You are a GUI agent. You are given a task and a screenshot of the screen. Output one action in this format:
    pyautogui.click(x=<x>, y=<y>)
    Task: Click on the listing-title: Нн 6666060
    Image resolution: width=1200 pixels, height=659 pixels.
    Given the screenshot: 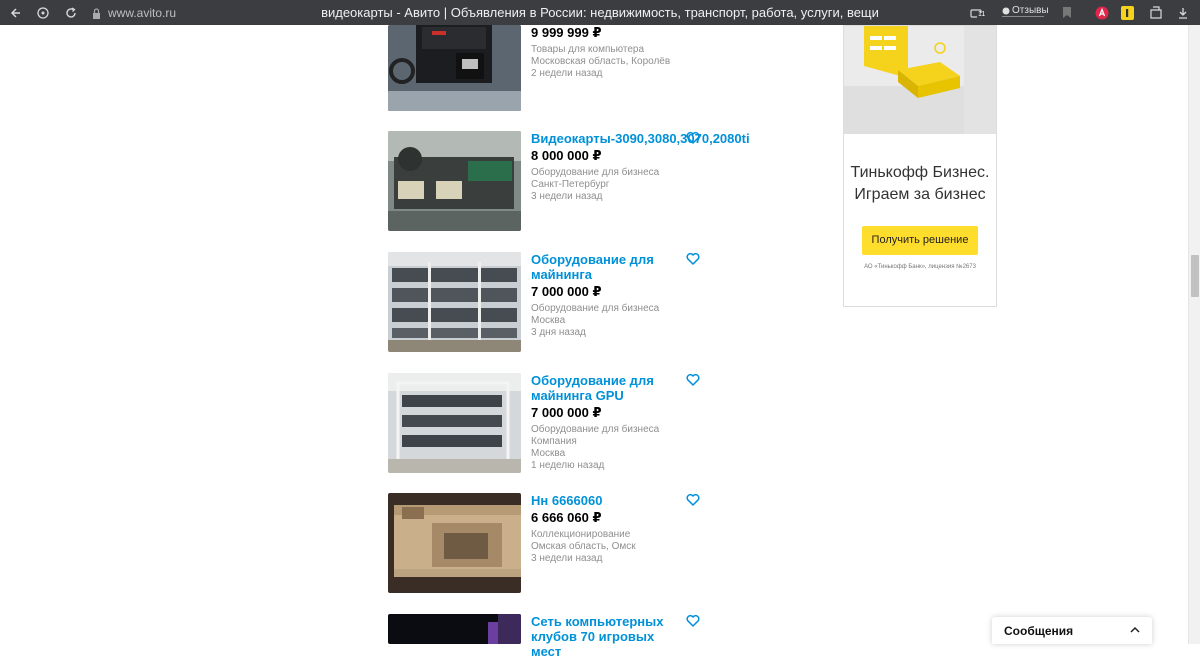 What is the action you would take?
    pyautogui.click(x=606, y=500)
    